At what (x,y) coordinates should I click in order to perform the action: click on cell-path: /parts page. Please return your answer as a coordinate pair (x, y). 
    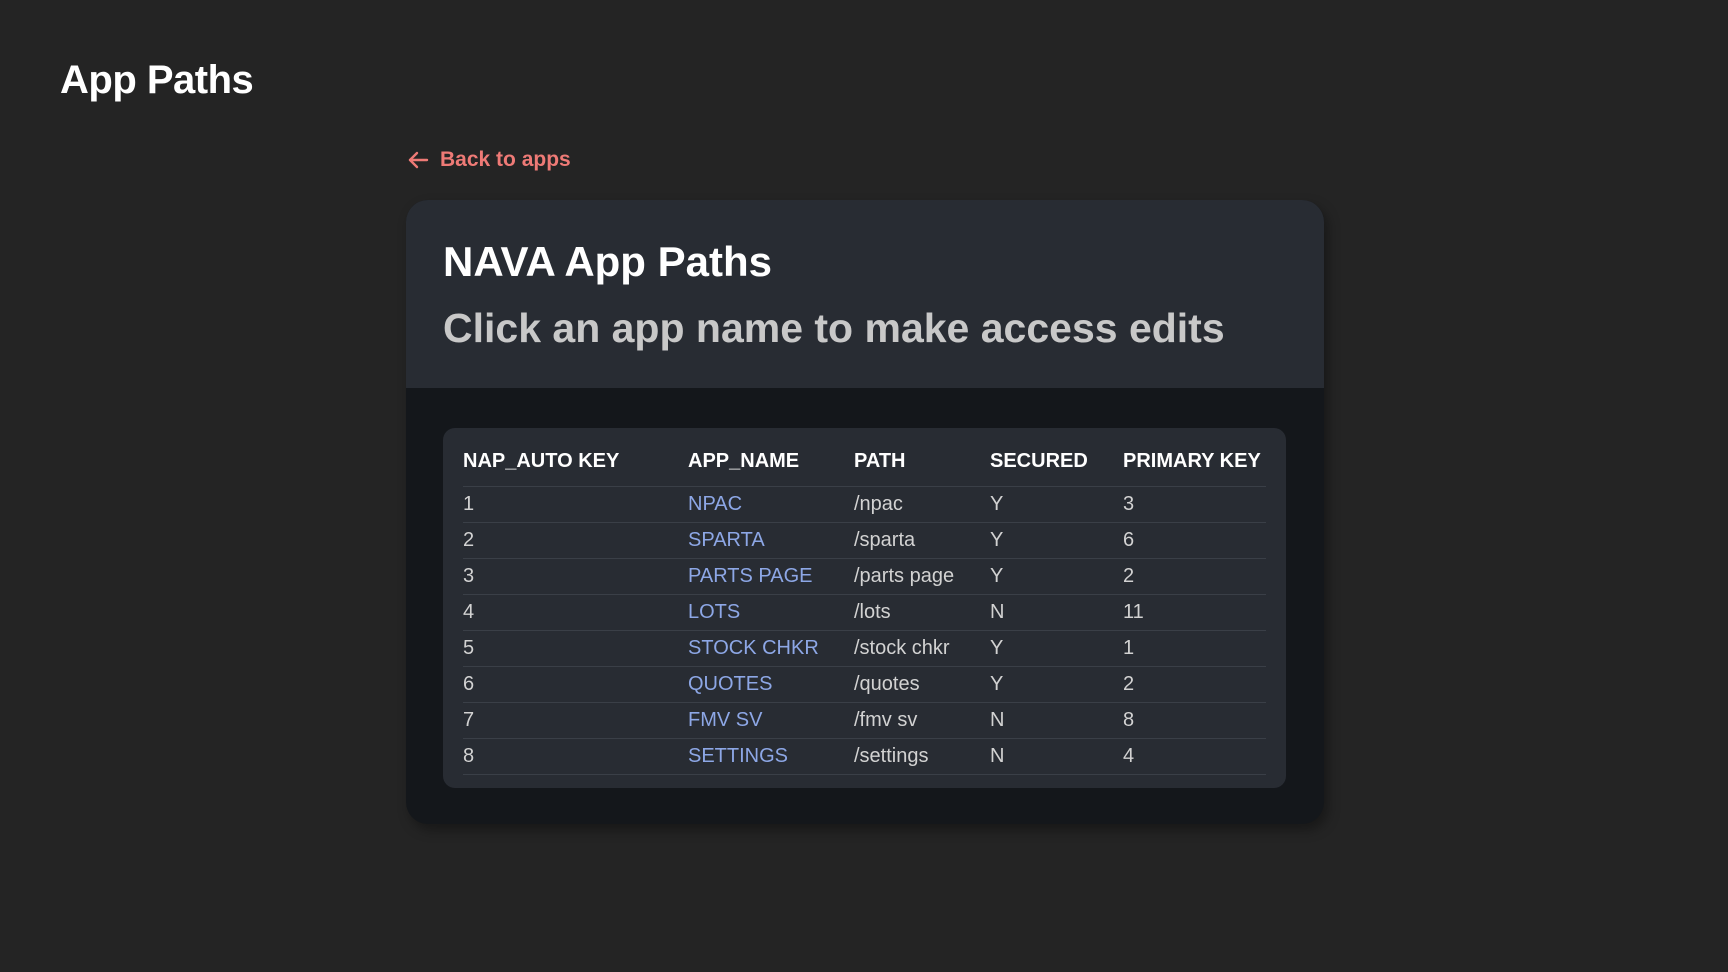
    Looking at the image, I should click on (922, 576).